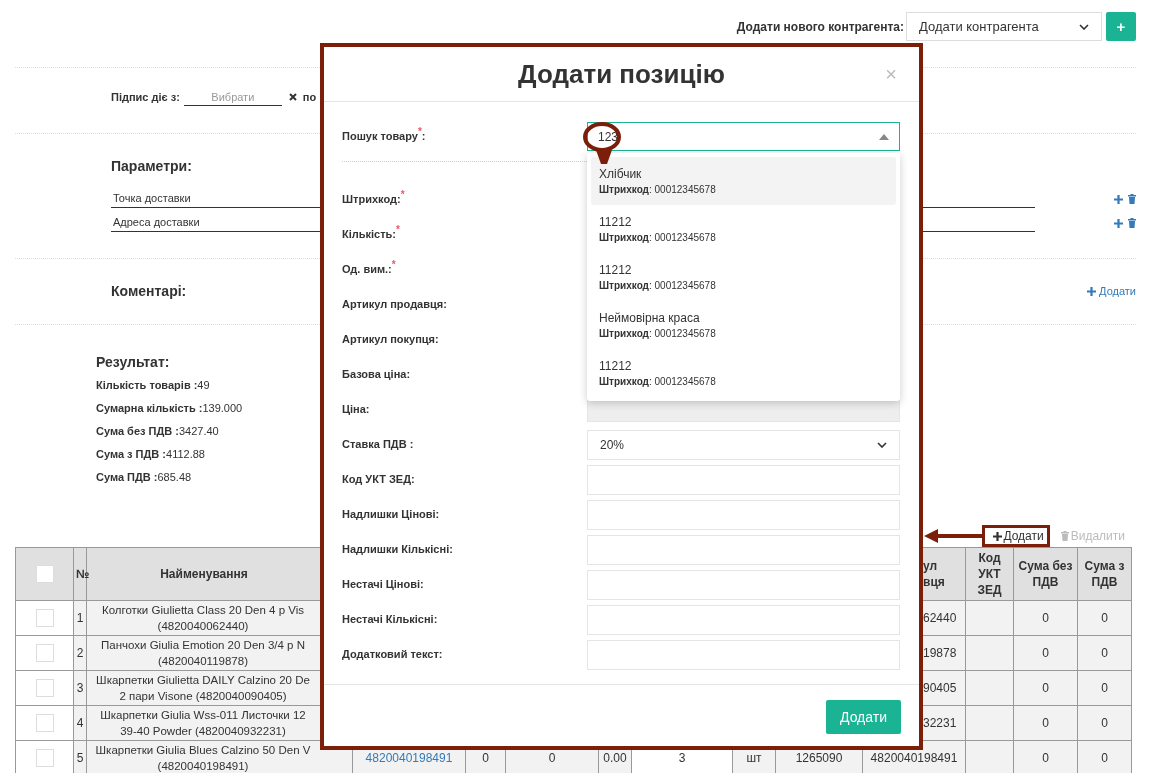 The image size is (1151, 773). Describe the element at coordinates (391, 340) in the screenshot. I see `field-label: Артикул покупця:` at that location.